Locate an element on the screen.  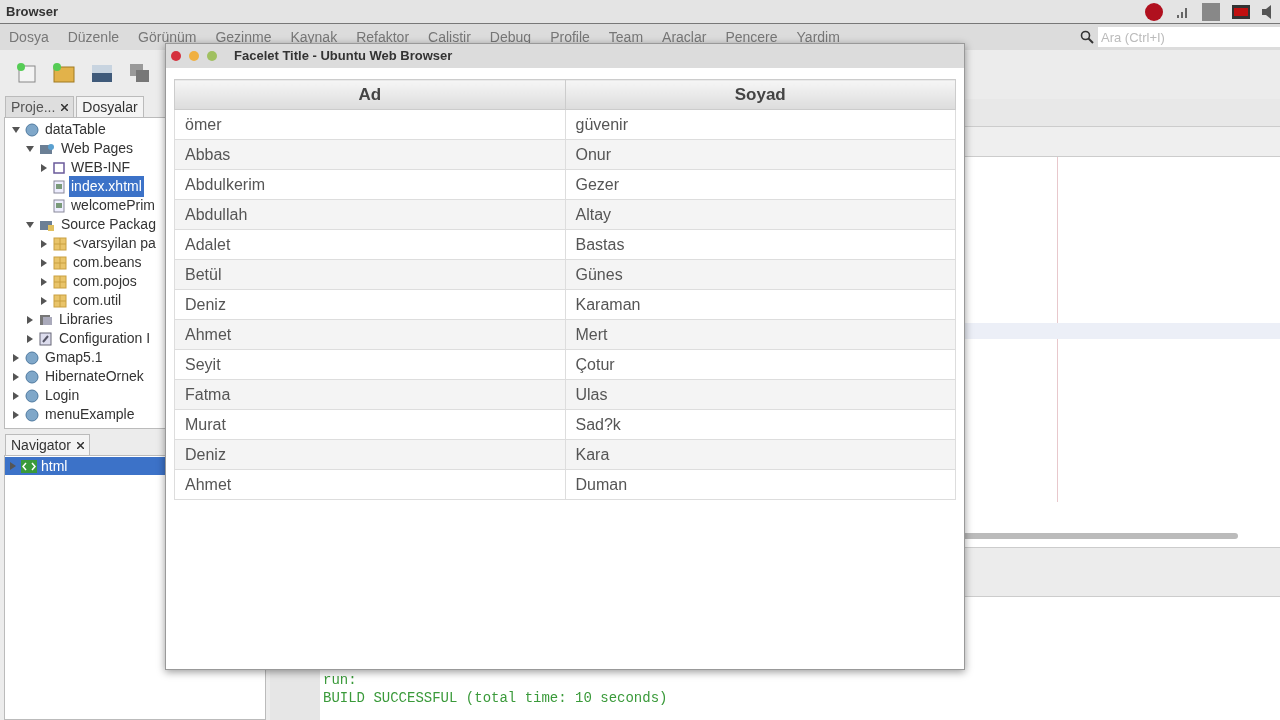
table-cell: Adalet is located at coordinates (369, 244).